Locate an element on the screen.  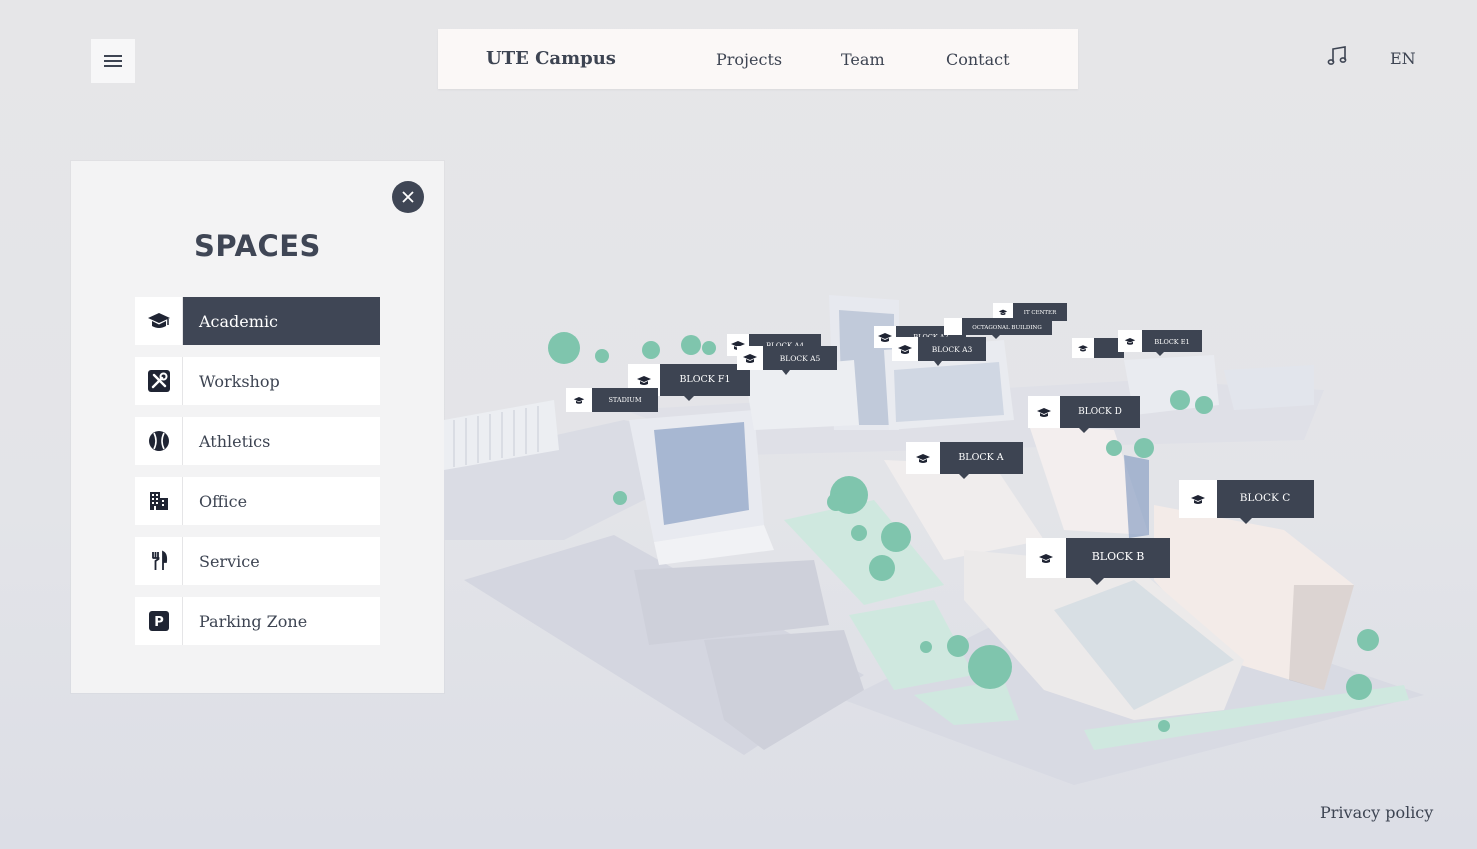
utensils-icon is located at coordinates (159, 560).